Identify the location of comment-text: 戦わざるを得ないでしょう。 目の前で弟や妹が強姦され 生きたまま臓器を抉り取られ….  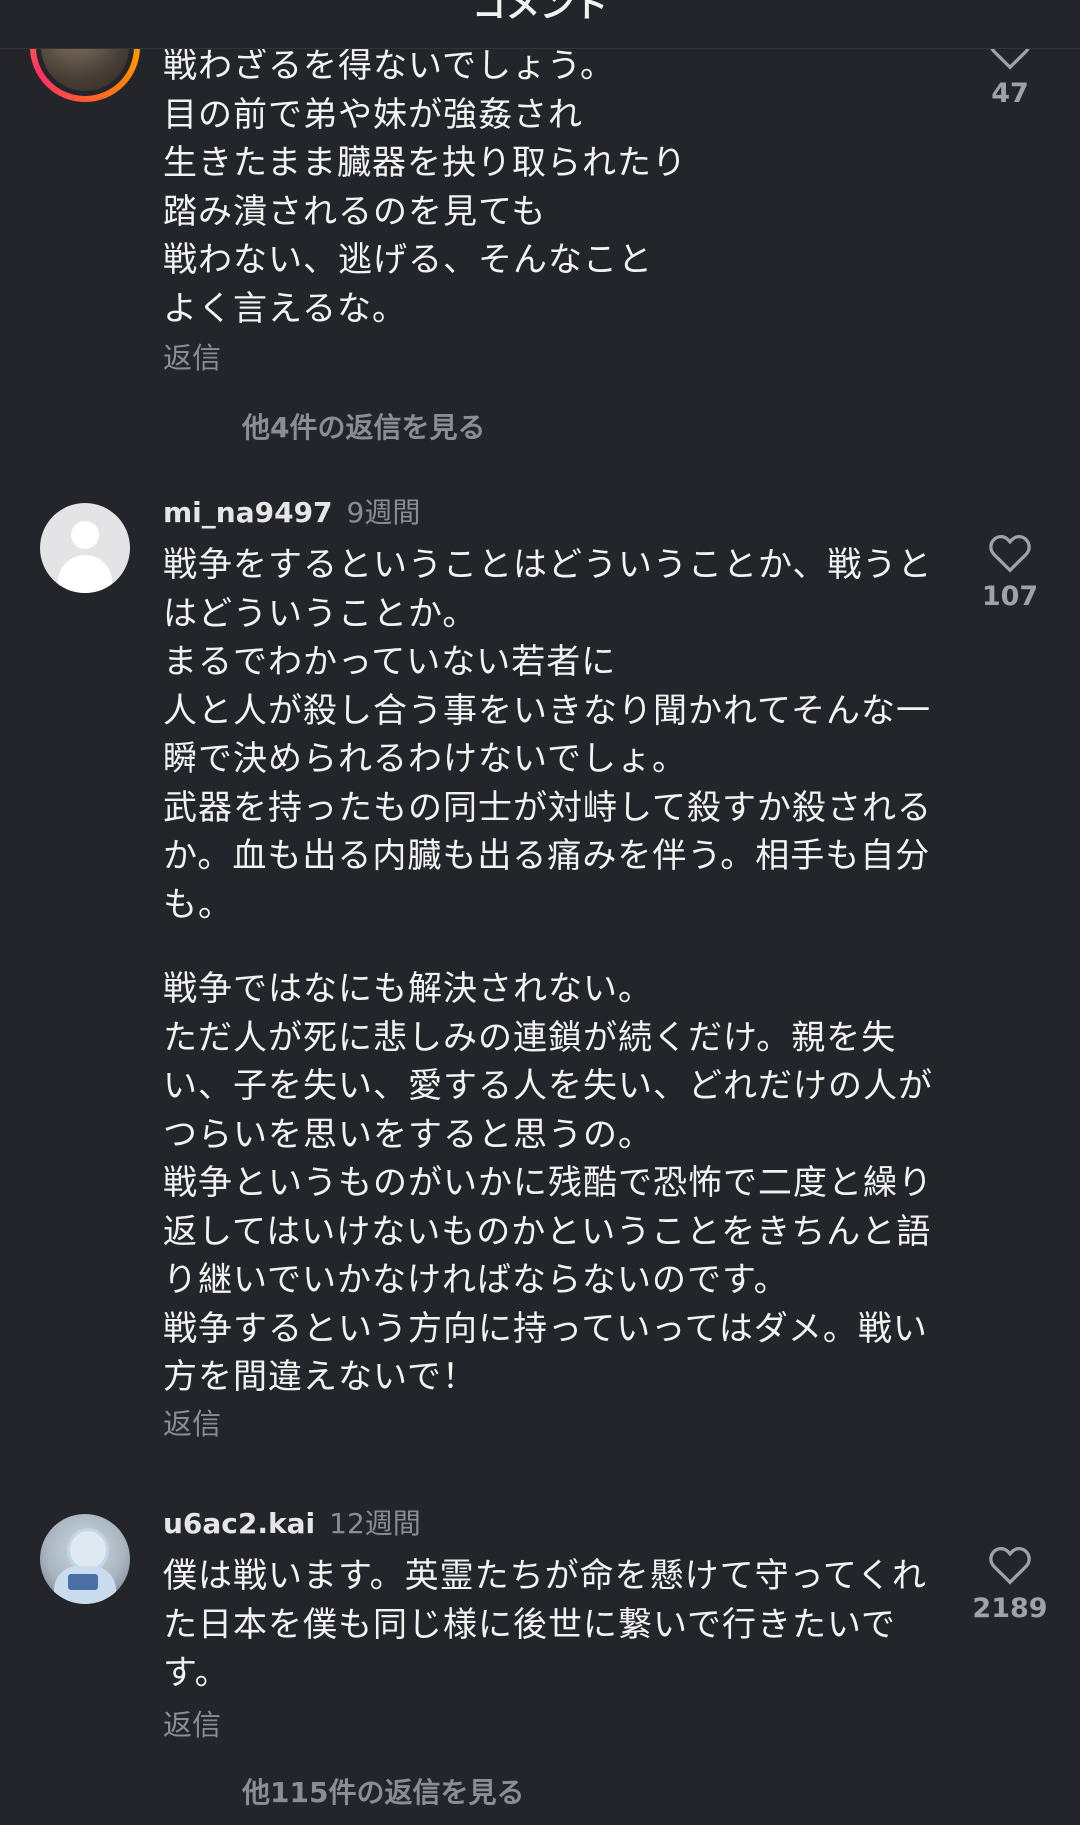
(553, 187).